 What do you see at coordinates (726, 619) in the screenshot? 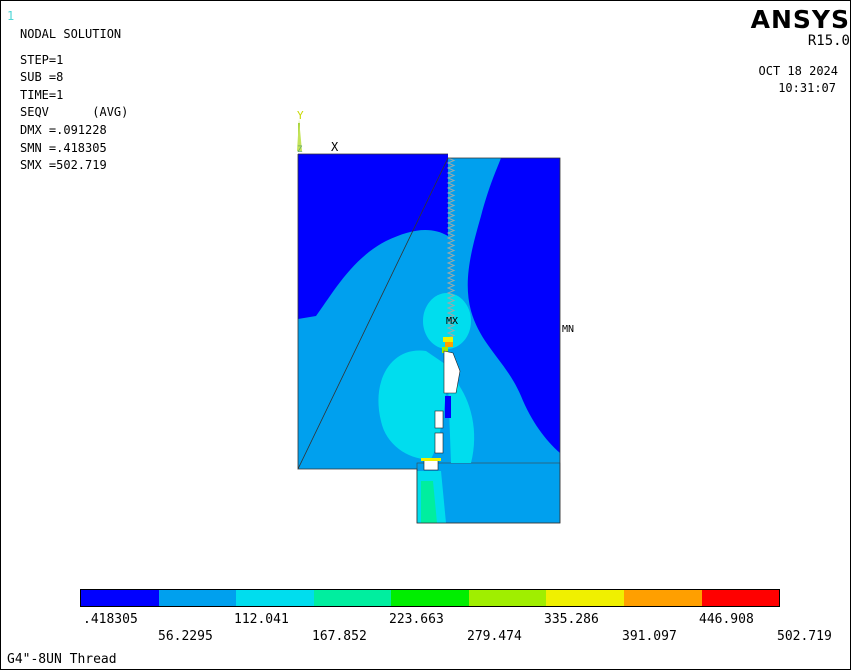
I see `legend-value: 446.908` at bounding box center [726, 619].